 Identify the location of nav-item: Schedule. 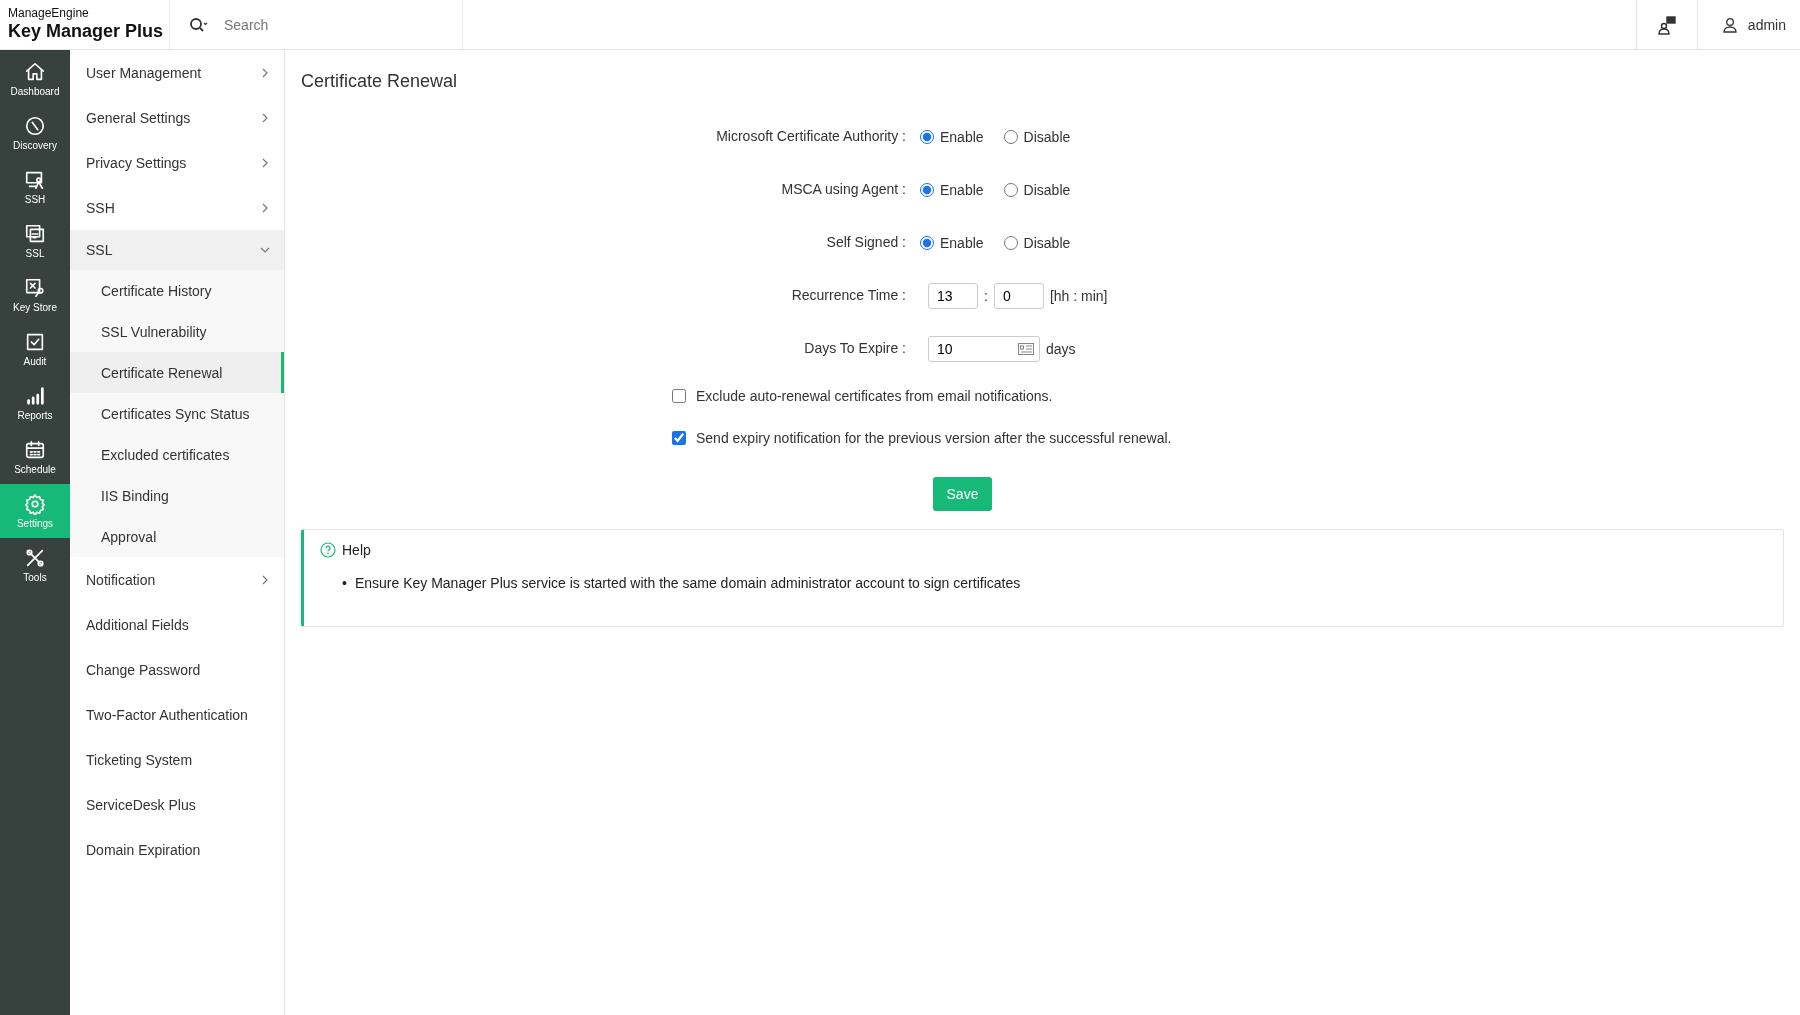
(35, 457).